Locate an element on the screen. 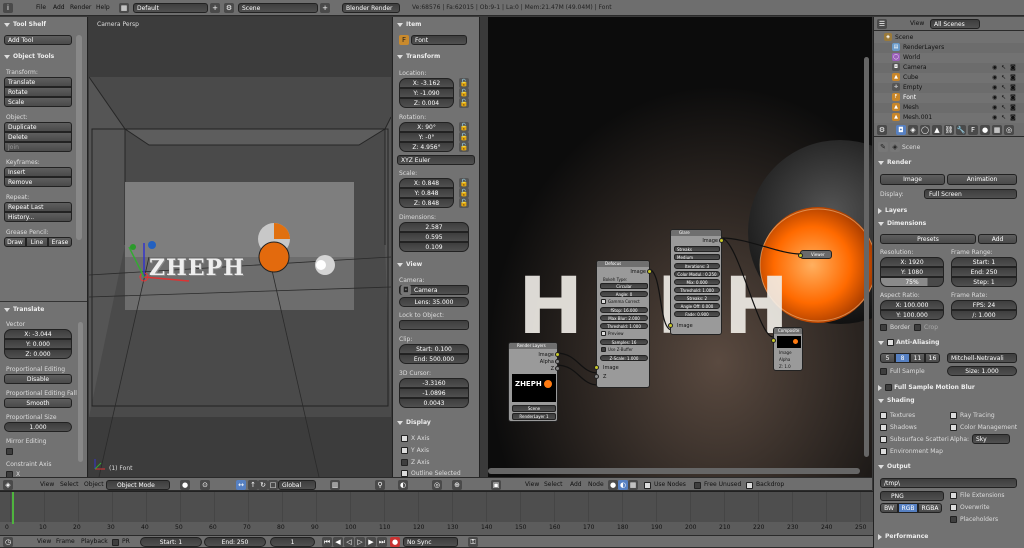  menu-file: File is located at coordinates (41, 7).